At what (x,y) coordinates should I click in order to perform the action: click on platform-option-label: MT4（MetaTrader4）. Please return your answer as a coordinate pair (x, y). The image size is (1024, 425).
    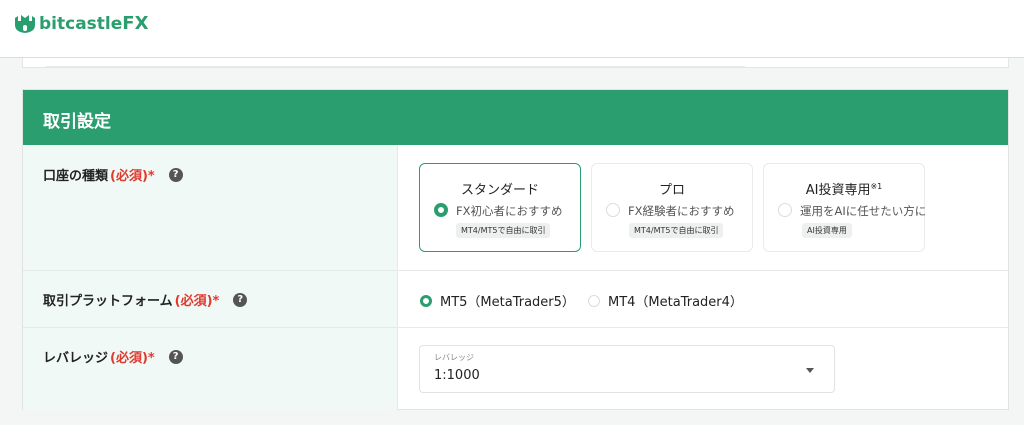
    Looking at the image, I should click on (675, 302).